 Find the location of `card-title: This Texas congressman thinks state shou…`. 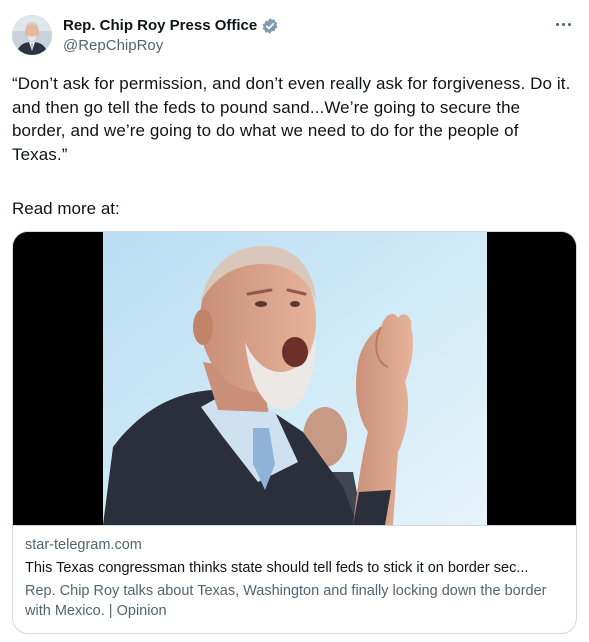

card-title: This Texas congressman thinks state shou… is located at coordinates (294, 568).